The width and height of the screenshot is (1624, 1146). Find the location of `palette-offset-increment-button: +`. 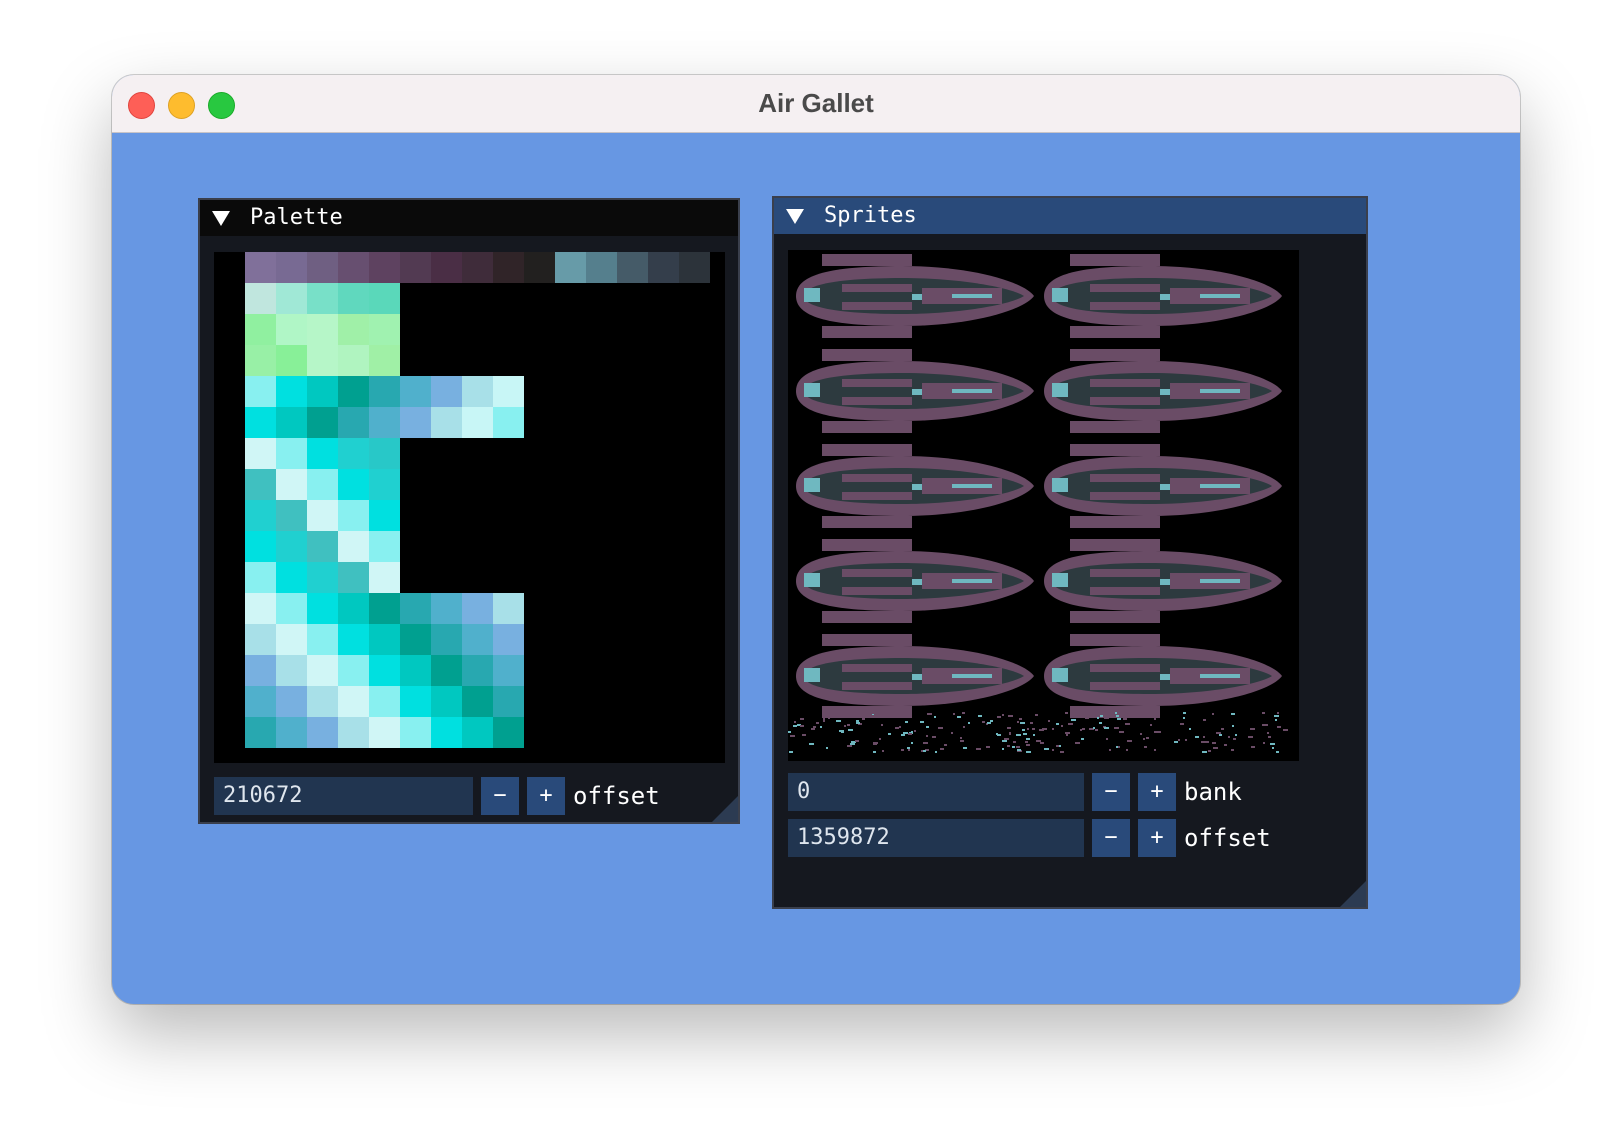

palette-offset-increment-button: + is located at coordinates (546, 796).